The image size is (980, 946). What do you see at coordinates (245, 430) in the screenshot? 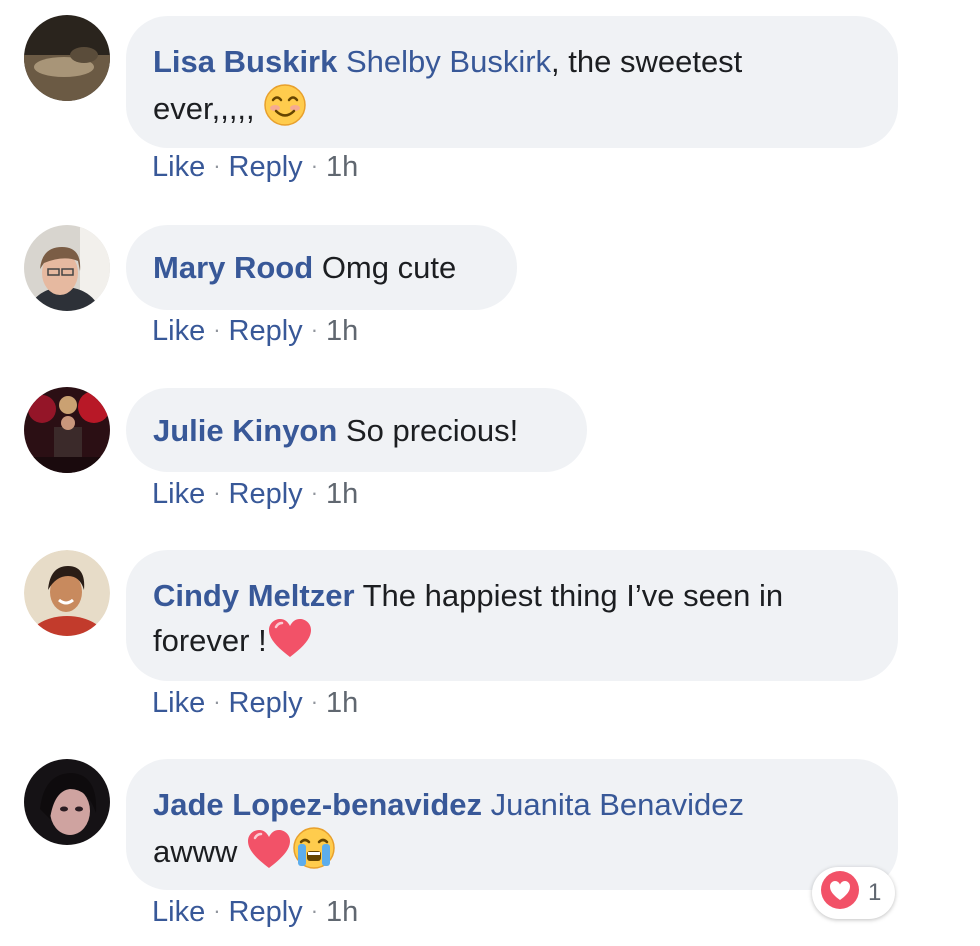
I see `author-name: Julie Kinyon` at bounding box center [245, 430].